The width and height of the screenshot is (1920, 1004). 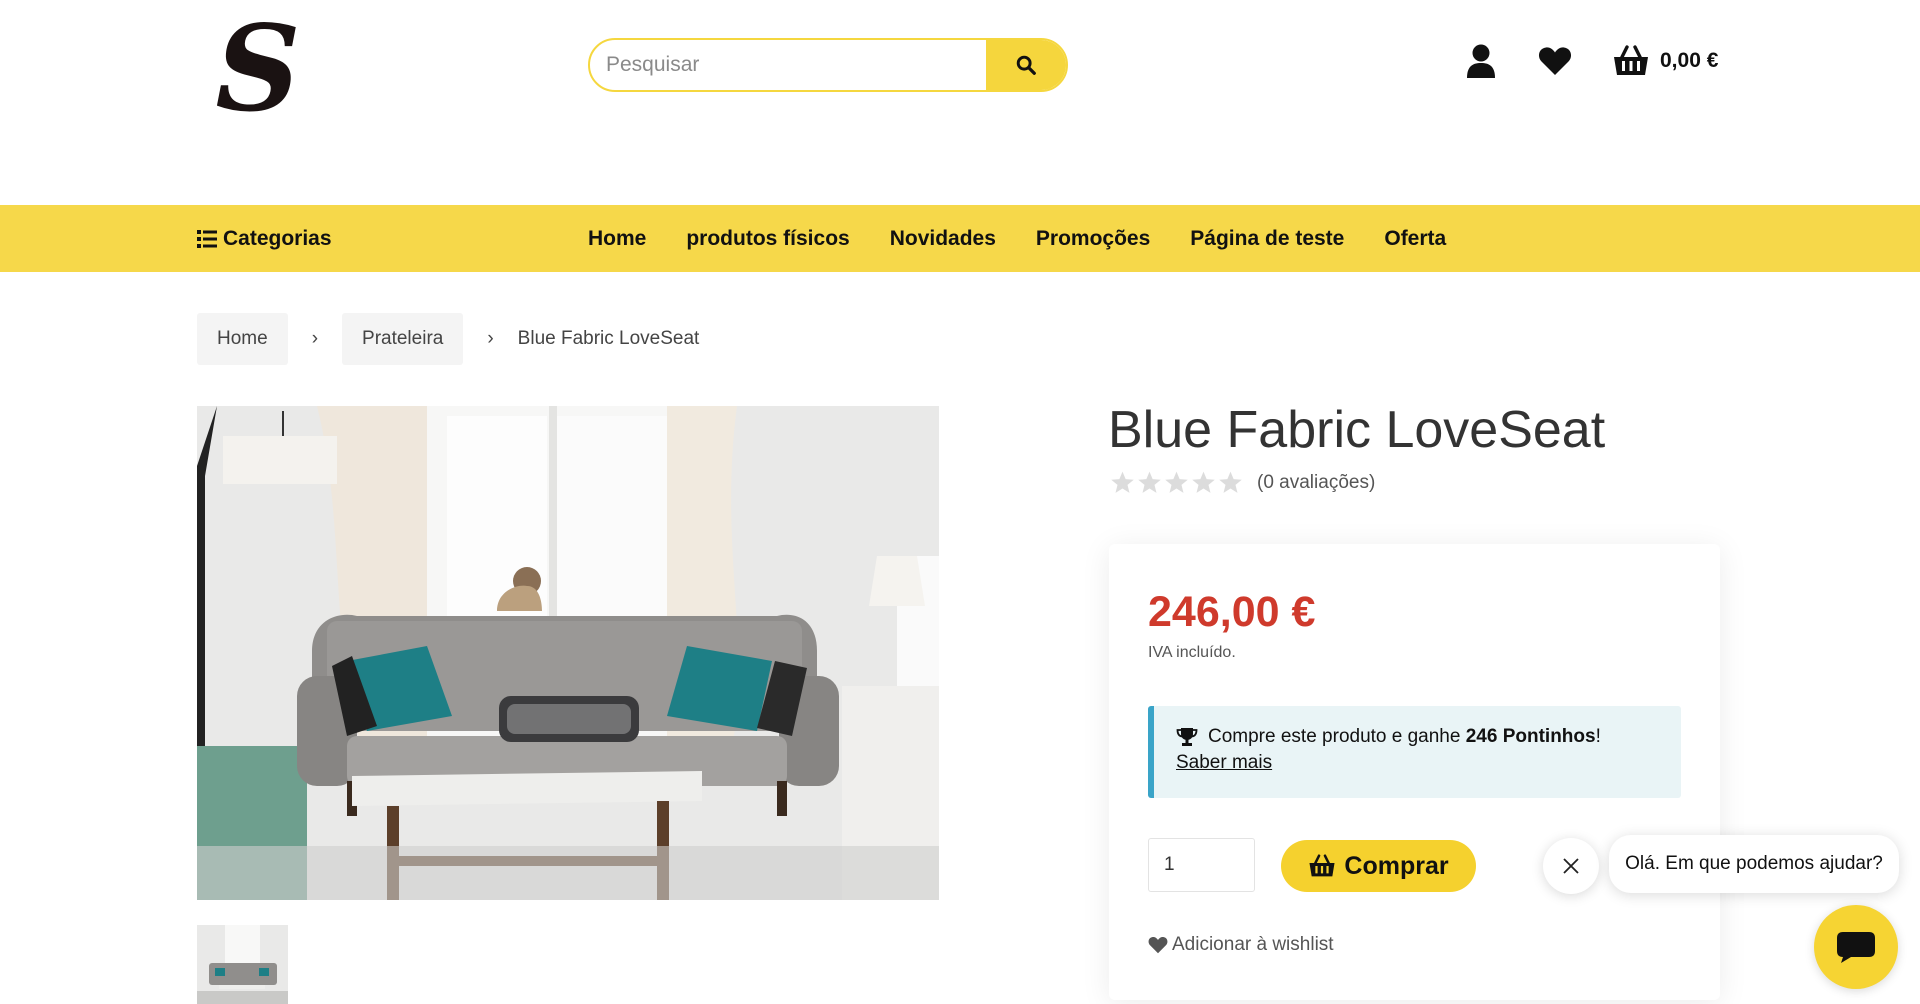 I want to click on search-button, so click(x=1026, y=65).